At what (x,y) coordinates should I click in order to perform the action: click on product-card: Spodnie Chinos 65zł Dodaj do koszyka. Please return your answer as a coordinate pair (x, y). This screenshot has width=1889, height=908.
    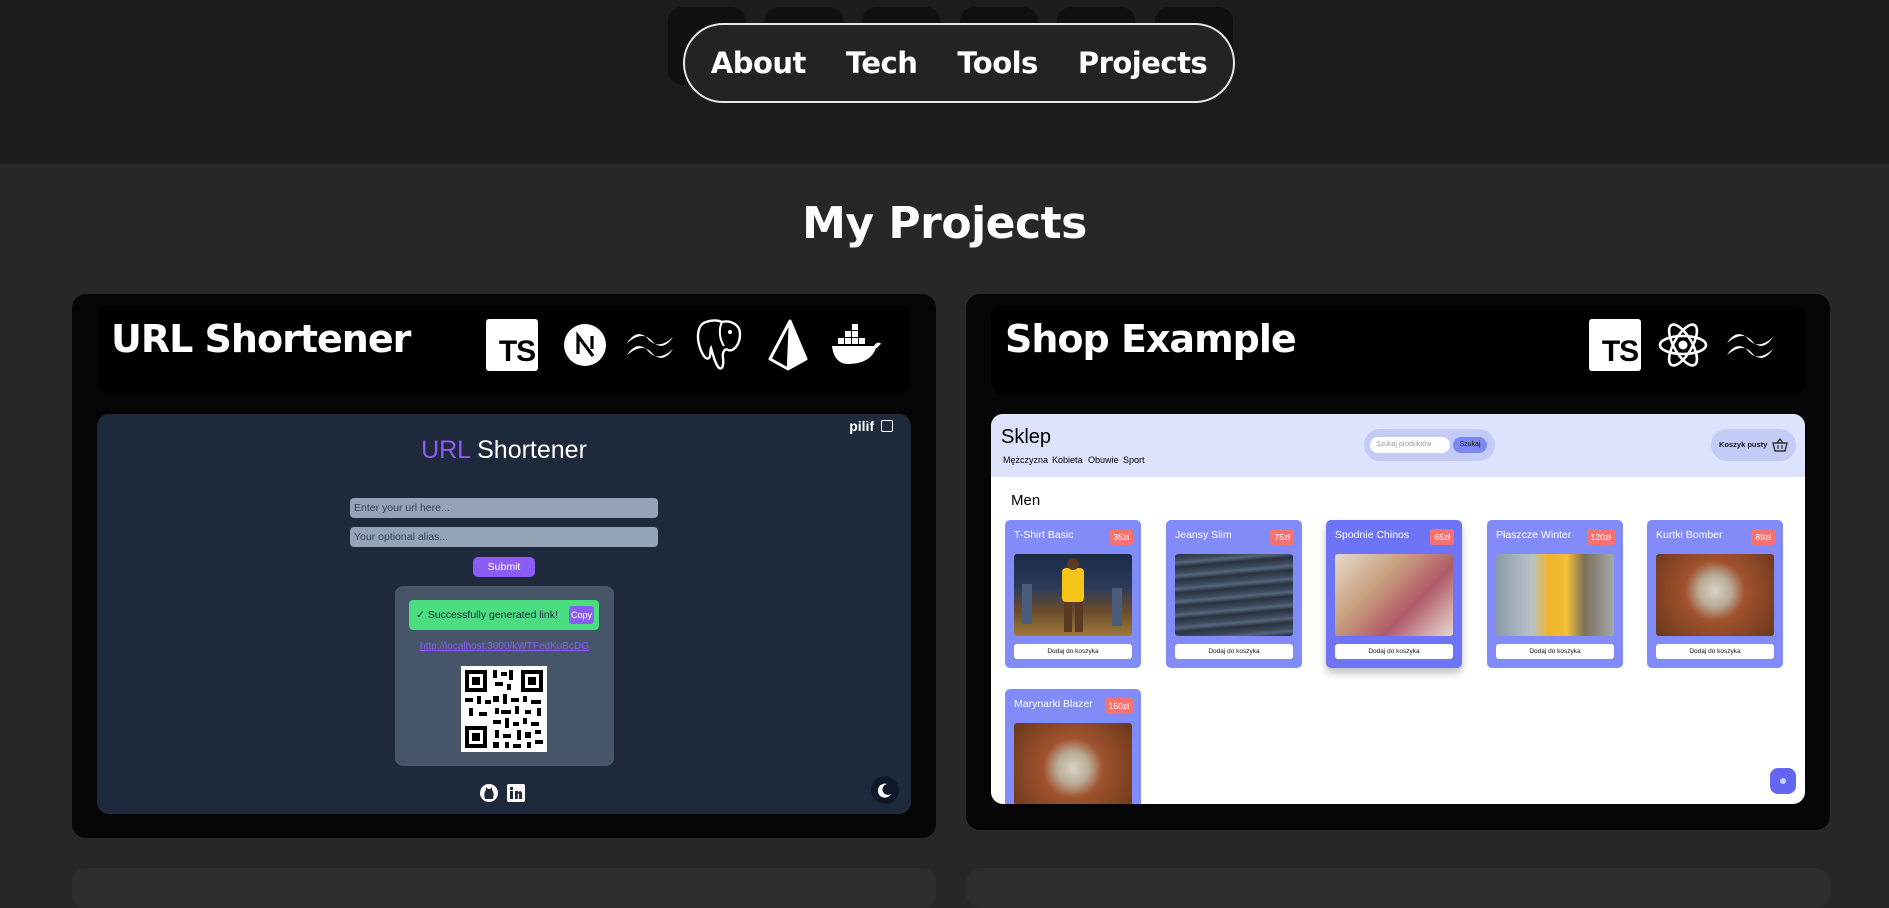
    Looking at the image, I should click on (1394, 594).